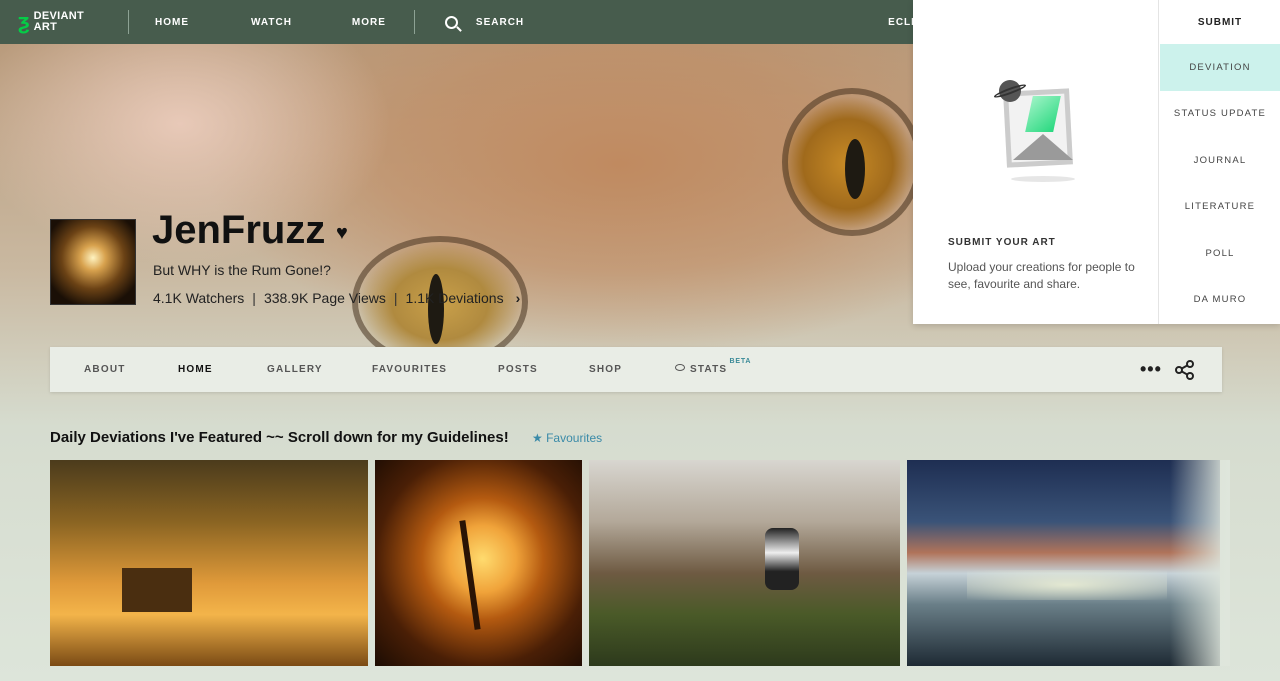 This screenshot has width=1280, height=681. What do you see at coordinates (451, 22) in the screenshot?
I see `search-icon` at bounding box center [451, 22].